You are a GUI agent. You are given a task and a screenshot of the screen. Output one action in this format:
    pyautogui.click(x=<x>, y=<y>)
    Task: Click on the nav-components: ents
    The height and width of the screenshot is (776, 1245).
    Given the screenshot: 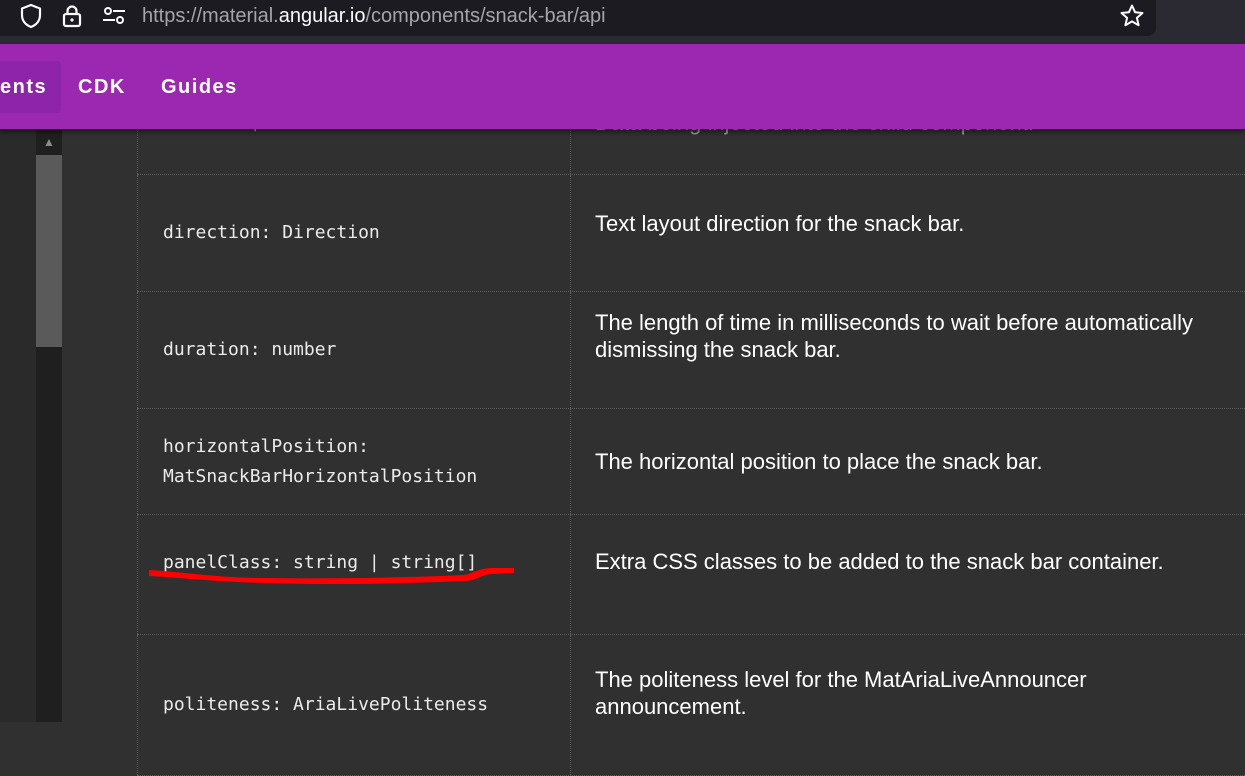 What is the action you would take?
    pyautogui.click(x=31, y=87)
    